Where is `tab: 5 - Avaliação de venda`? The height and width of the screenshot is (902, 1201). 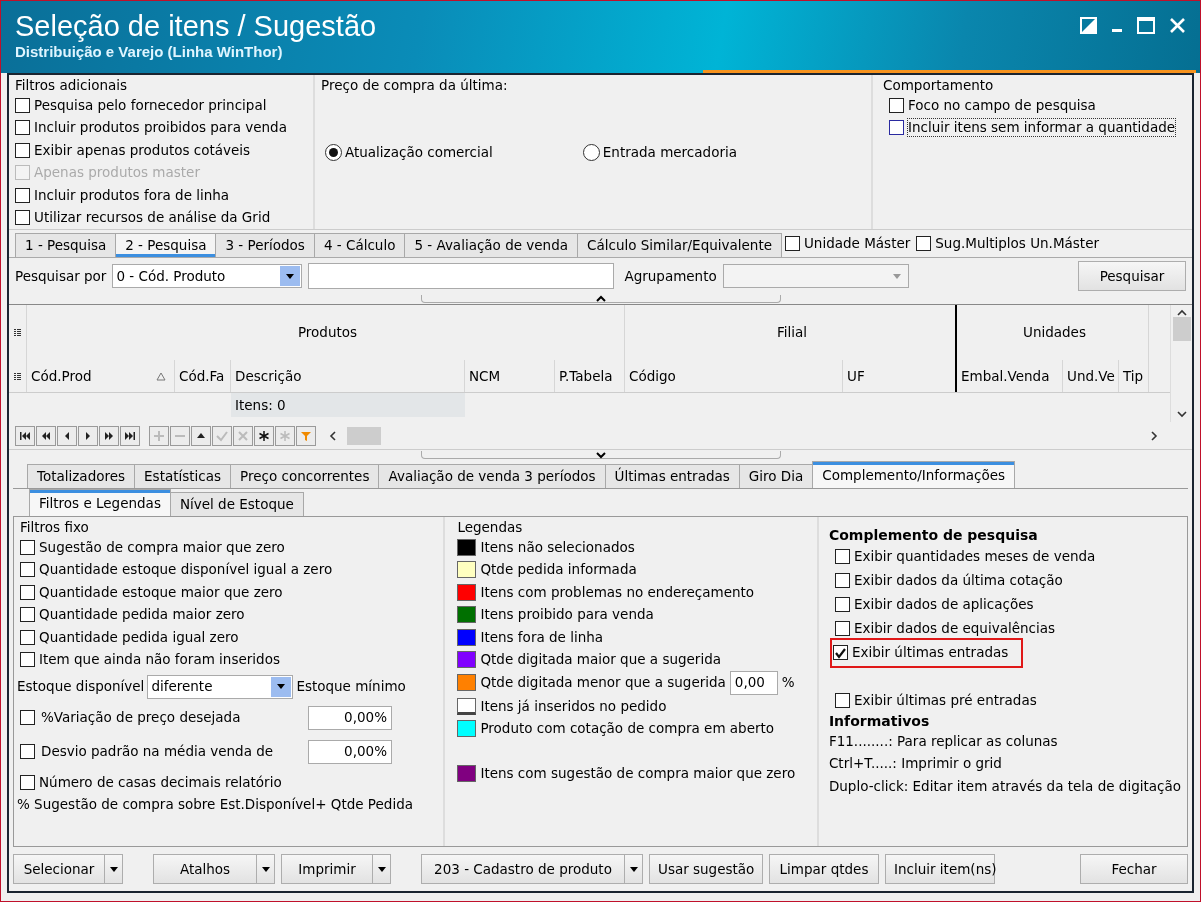 tab: 5 - Avaliação de venda is located at coordinates (491, 245).